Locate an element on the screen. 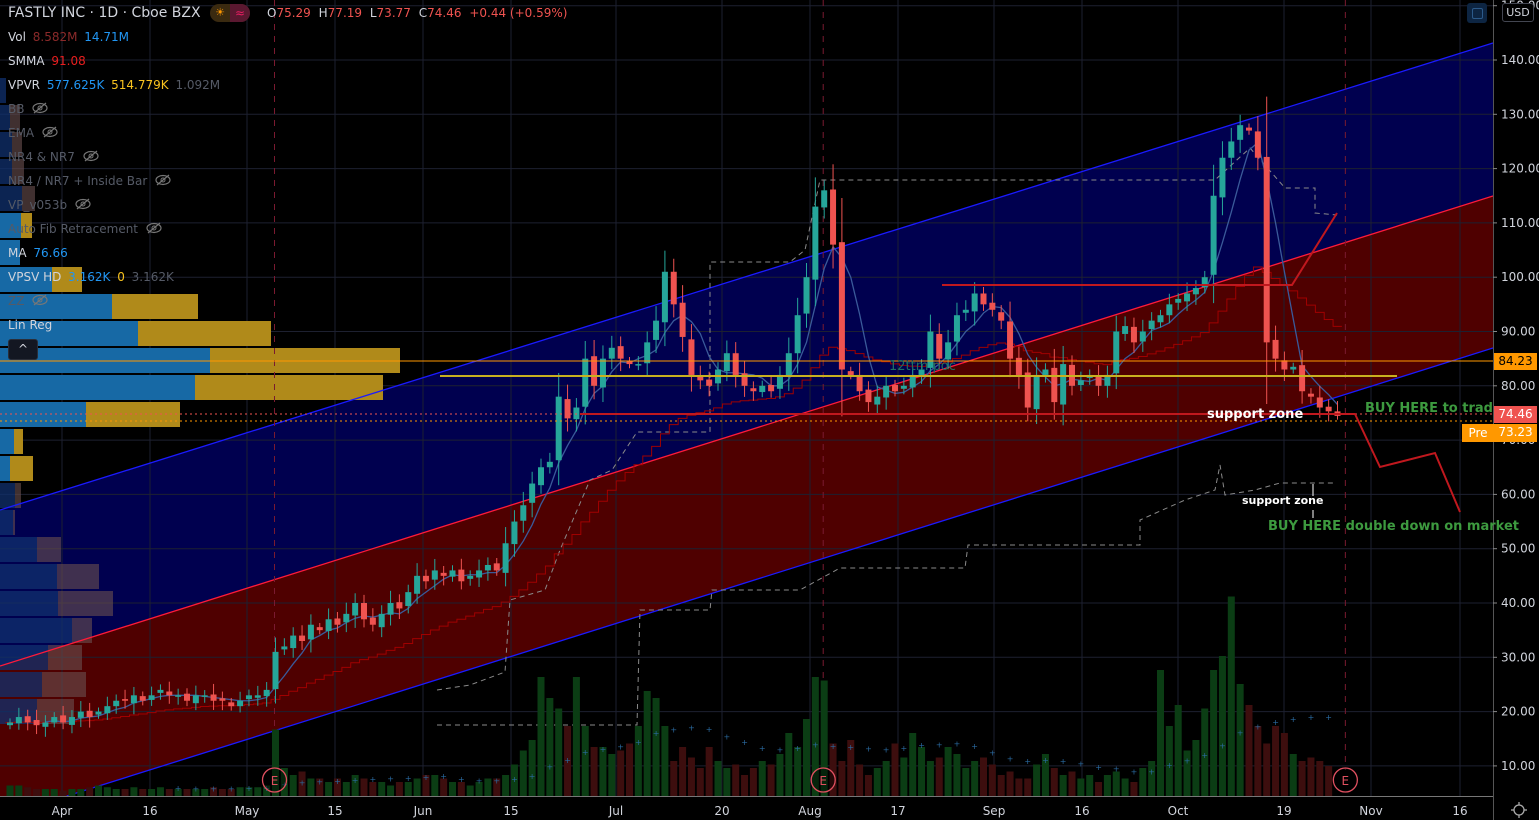 The height and width of the screenshot is (820, 1539). legend-row-vpvr: VPVR 577.625K 514.779K 1.092M is located at coordinates (114, 85).